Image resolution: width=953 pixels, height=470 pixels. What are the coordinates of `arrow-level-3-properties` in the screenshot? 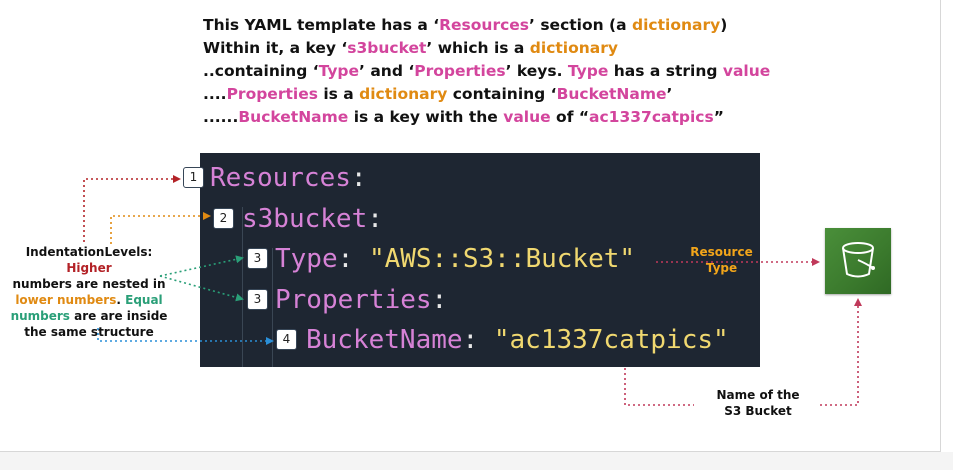 It's located at (201, 288).